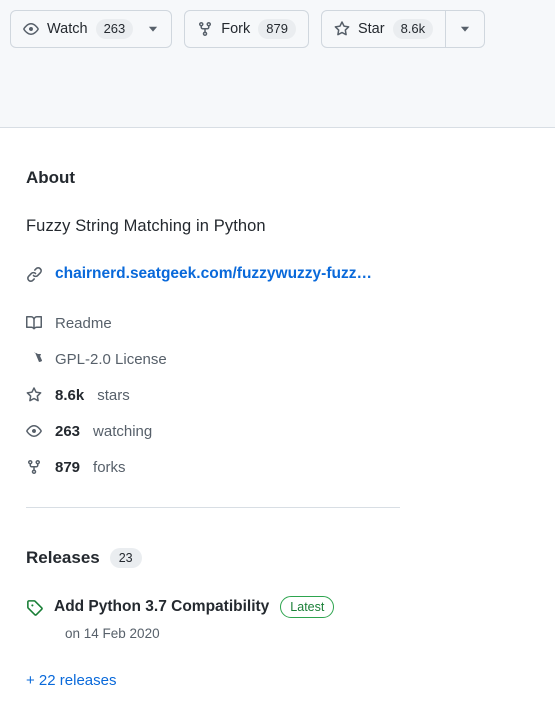 Image resolution: width=555 pixels, height=725 pixels. I want to click on watch-button-group: Watch 263, so click(91, 29).